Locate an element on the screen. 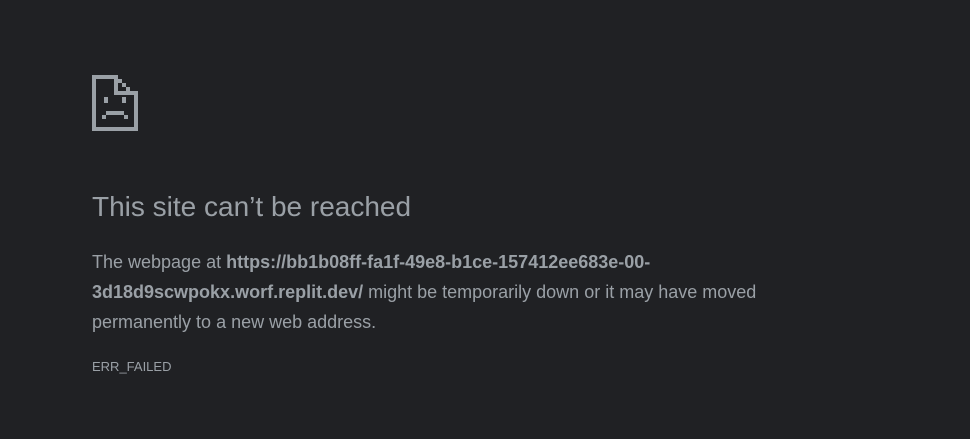  error-title: This site can’t be reached is located at coordinates (252, 206).